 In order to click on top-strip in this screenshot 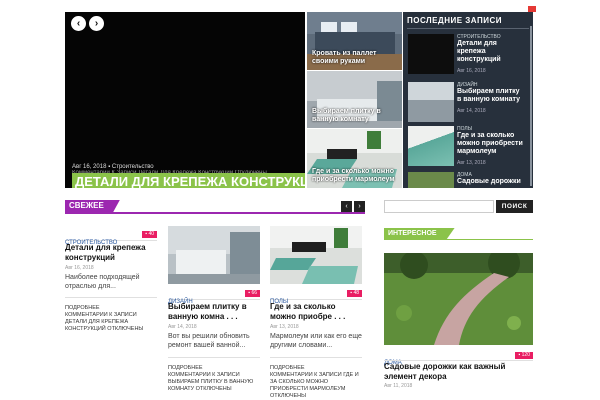, I will do `click(300, 6)`.